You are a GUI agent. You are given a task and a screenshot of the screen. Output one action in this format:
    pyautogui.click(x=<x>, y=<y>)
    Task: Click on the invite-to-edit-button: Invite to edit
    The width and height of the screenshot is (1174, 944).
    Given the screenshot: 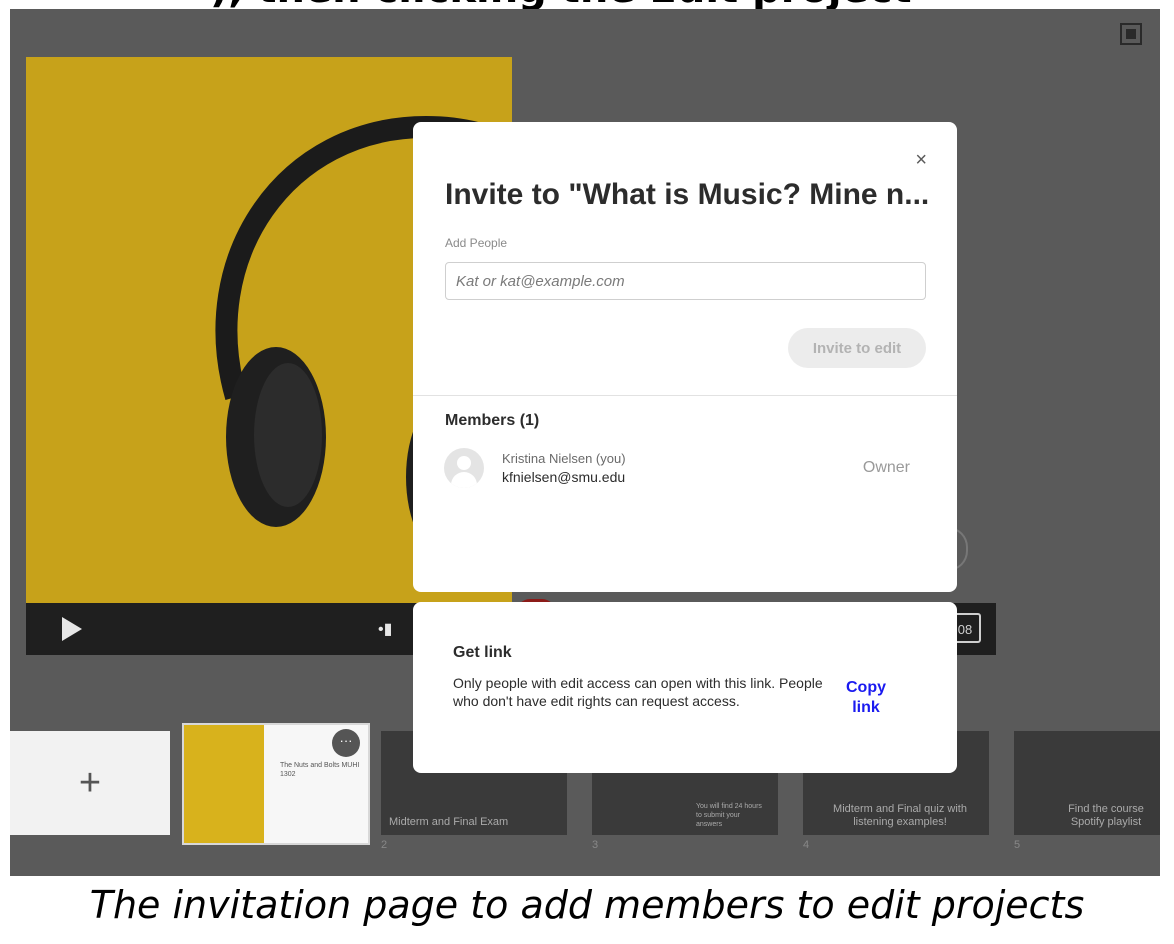 What is the action you would take?
    pyautogui.click(x=857, y=348)
    